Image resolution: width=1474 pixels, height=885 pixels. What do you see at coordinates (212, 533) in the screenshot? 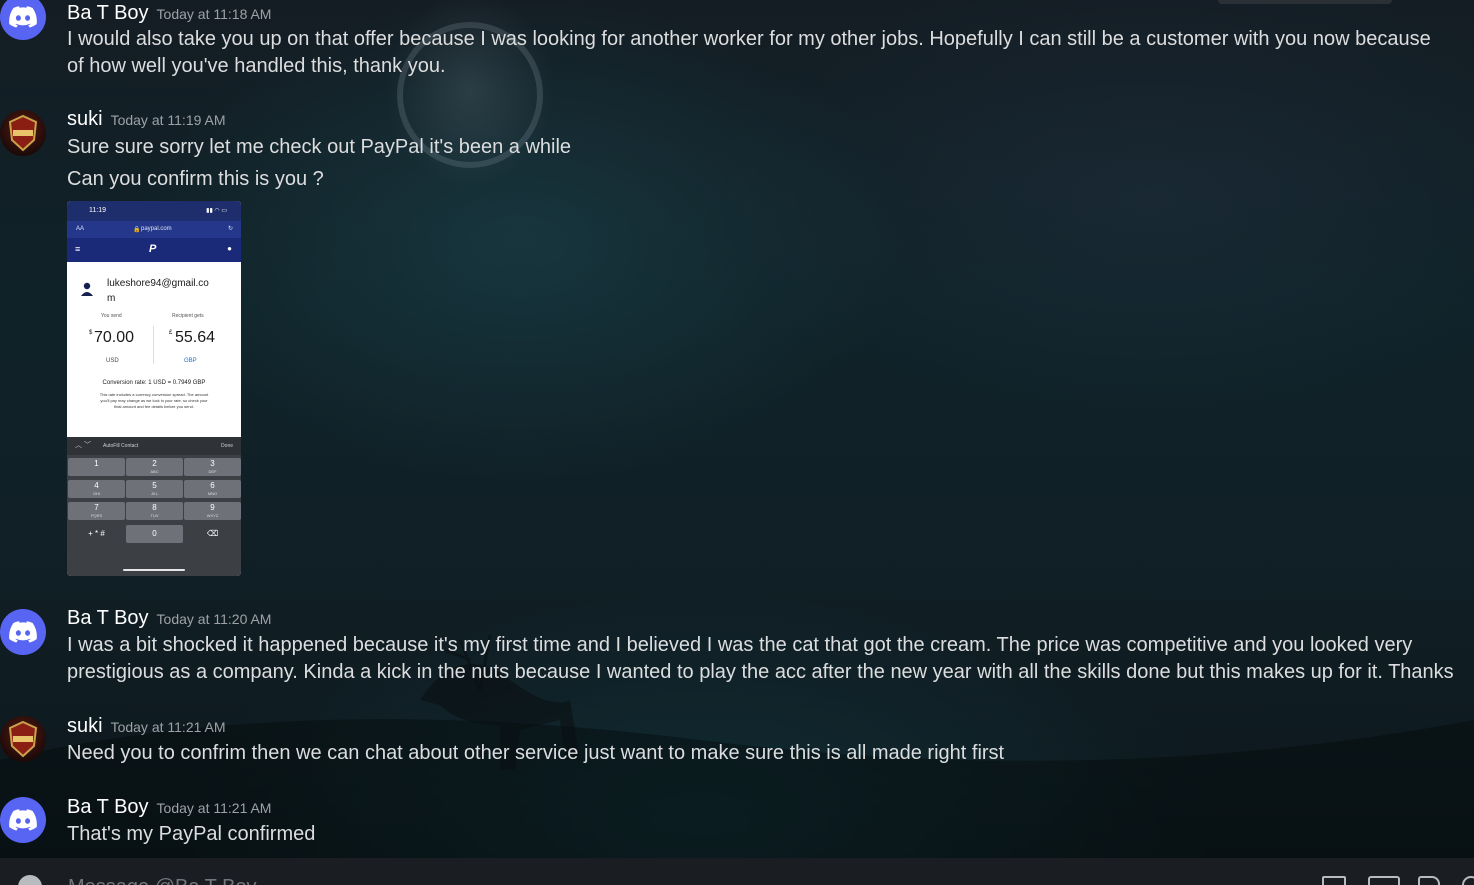
I see `backspace-icon: ⌫` at bounding box center [212, 533].